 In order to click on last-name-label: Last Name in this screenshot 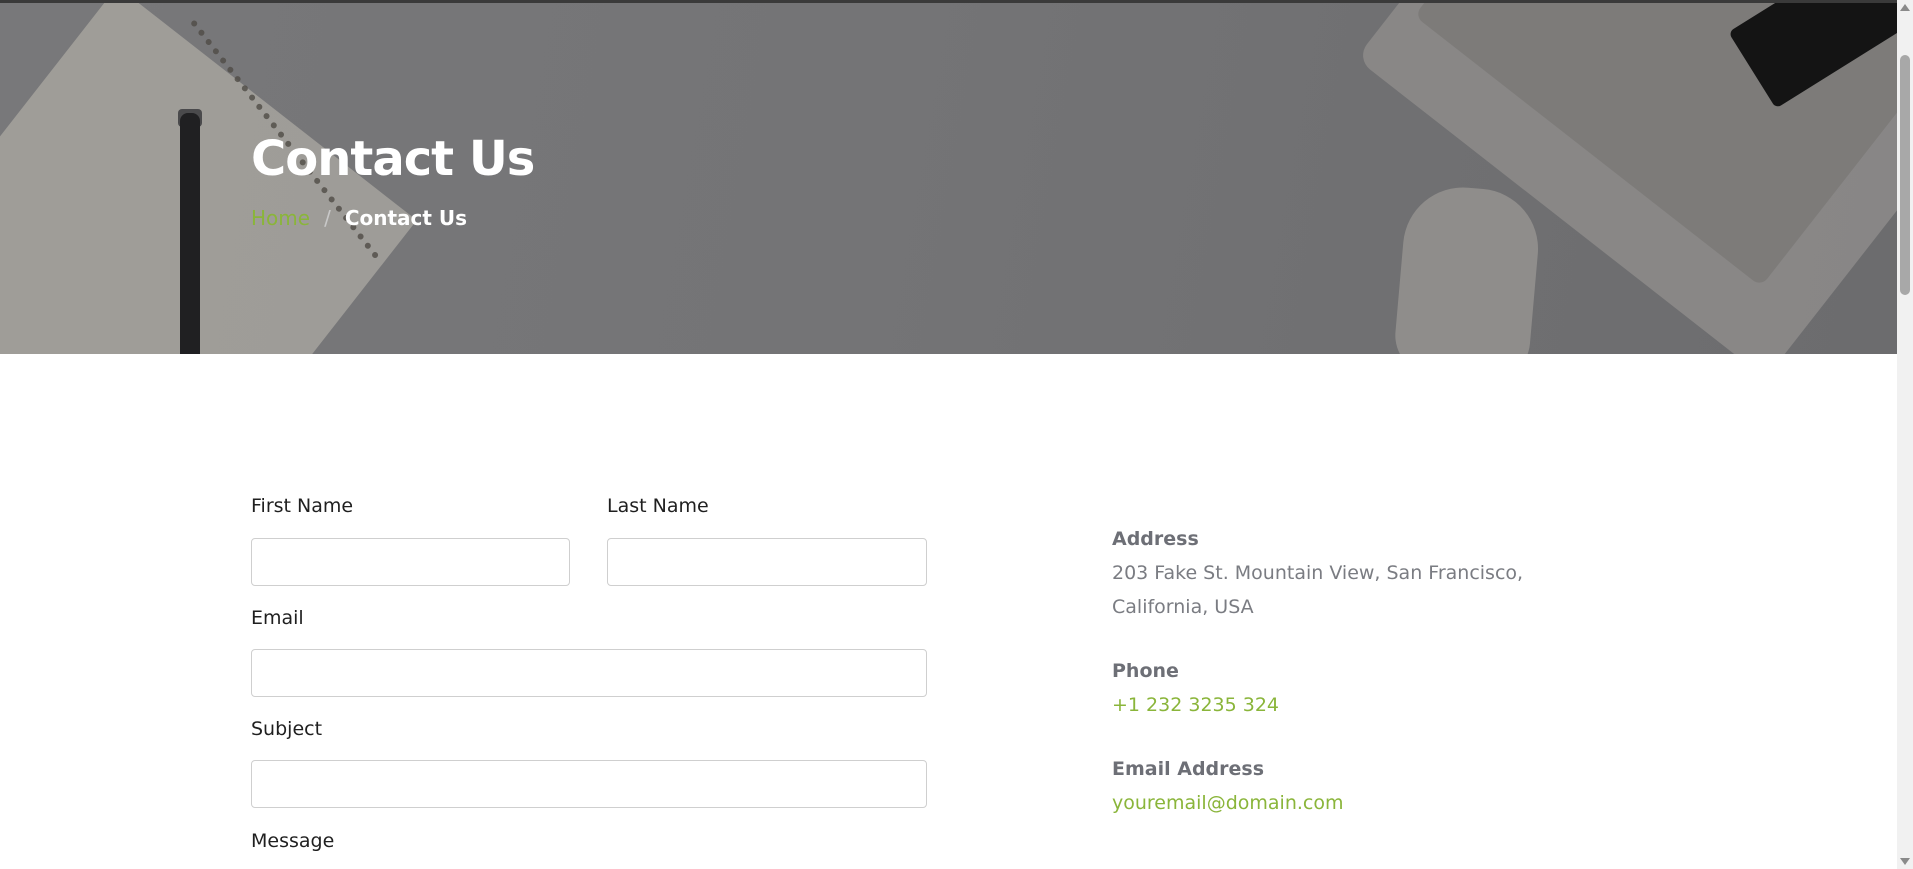, I will do `click(658, 506)`.